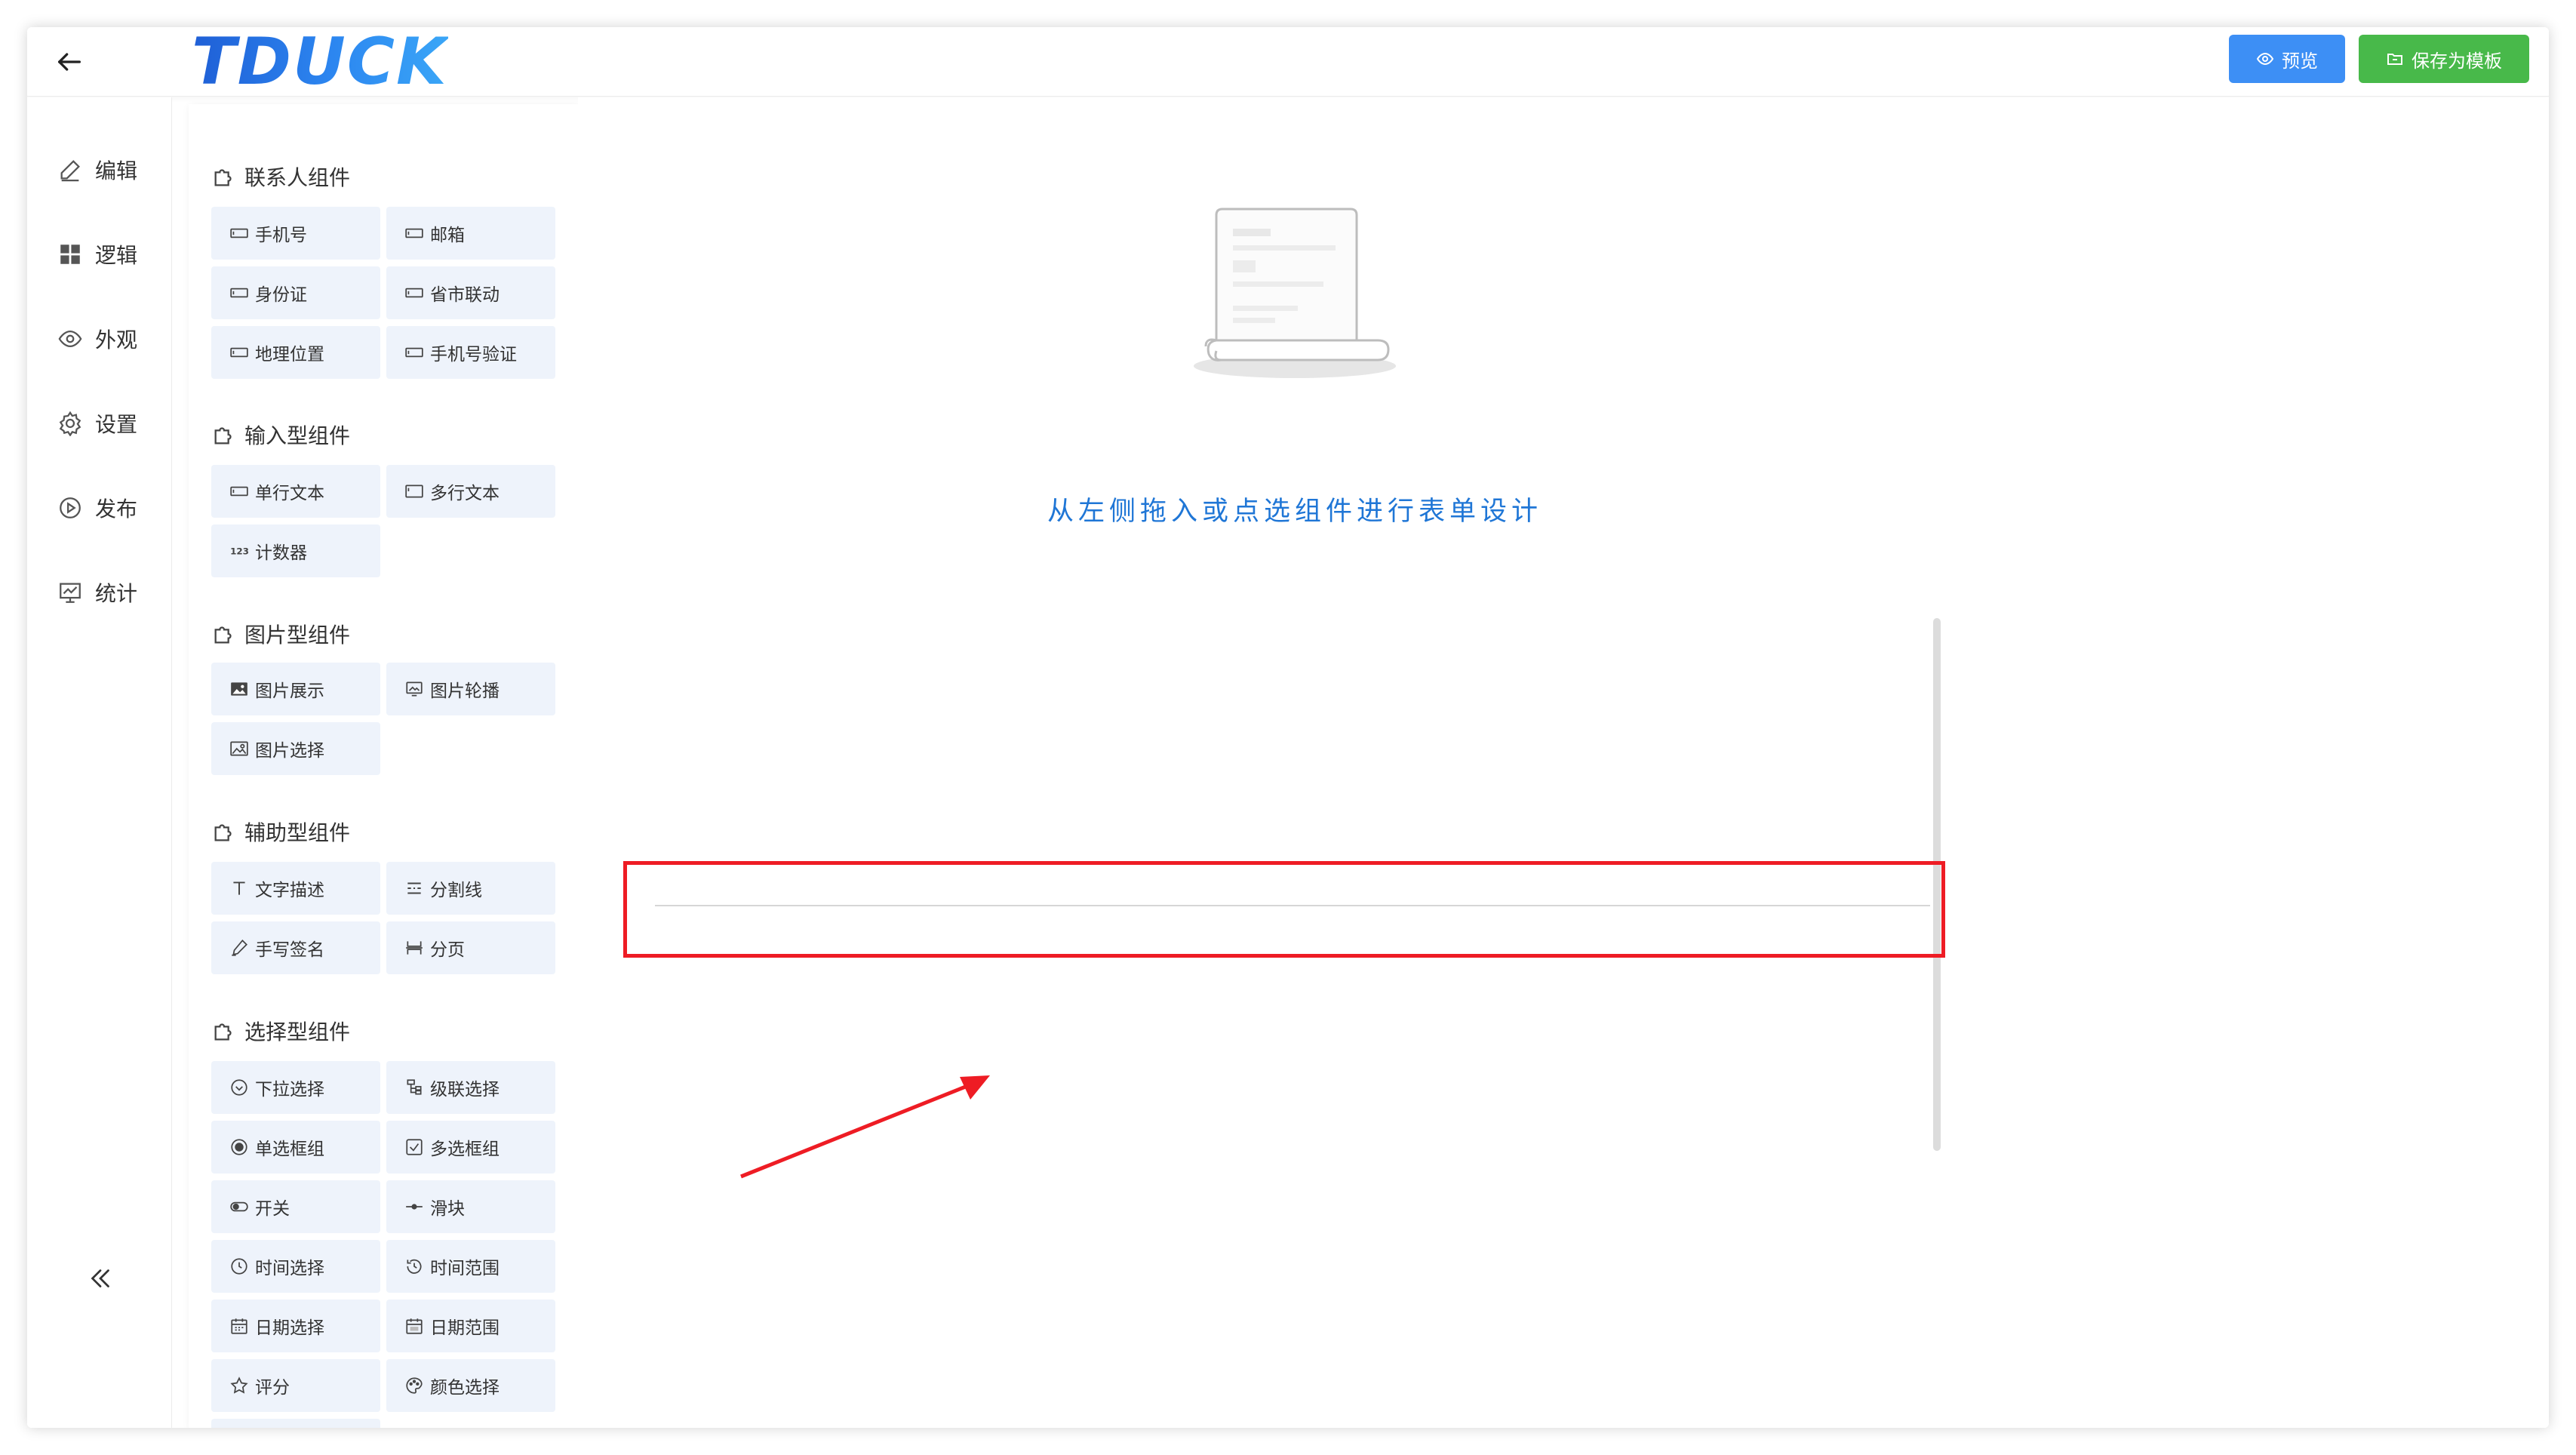 The width and height of the screenshot is (2576, 1455). I want to click on component-date-range: 日期范围, so click(470, 1326).